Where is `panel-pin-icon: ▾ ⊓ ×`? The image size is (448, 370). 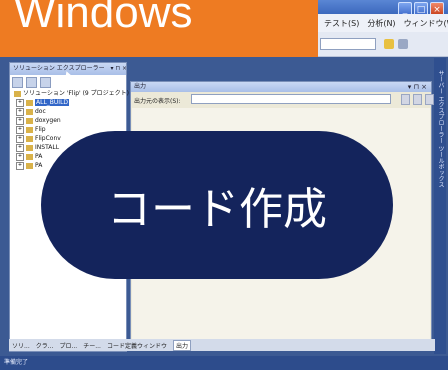 panel-pin-icon: ▾ ⊓ × is located at coordinates (118, 68).